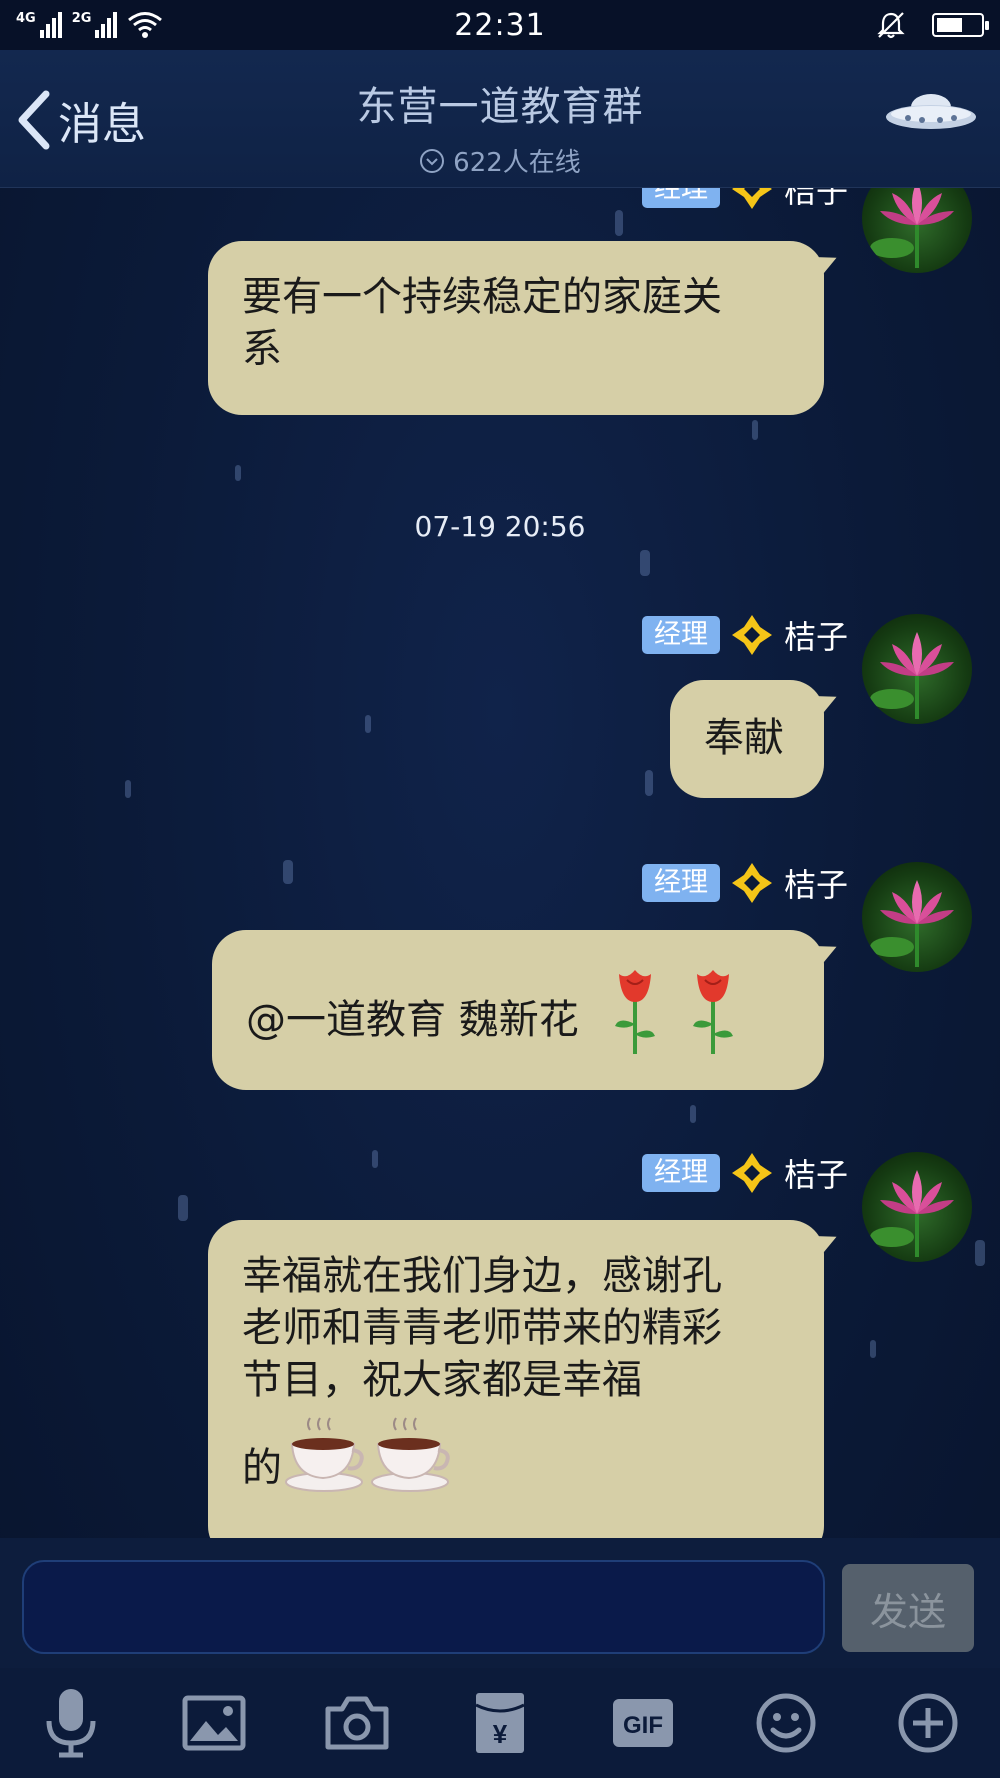 The width and height of the screenshot is (1000, 1778). I want to click on chat-header: 消息 东营一道教育群 622人在线, so click(500, 119).